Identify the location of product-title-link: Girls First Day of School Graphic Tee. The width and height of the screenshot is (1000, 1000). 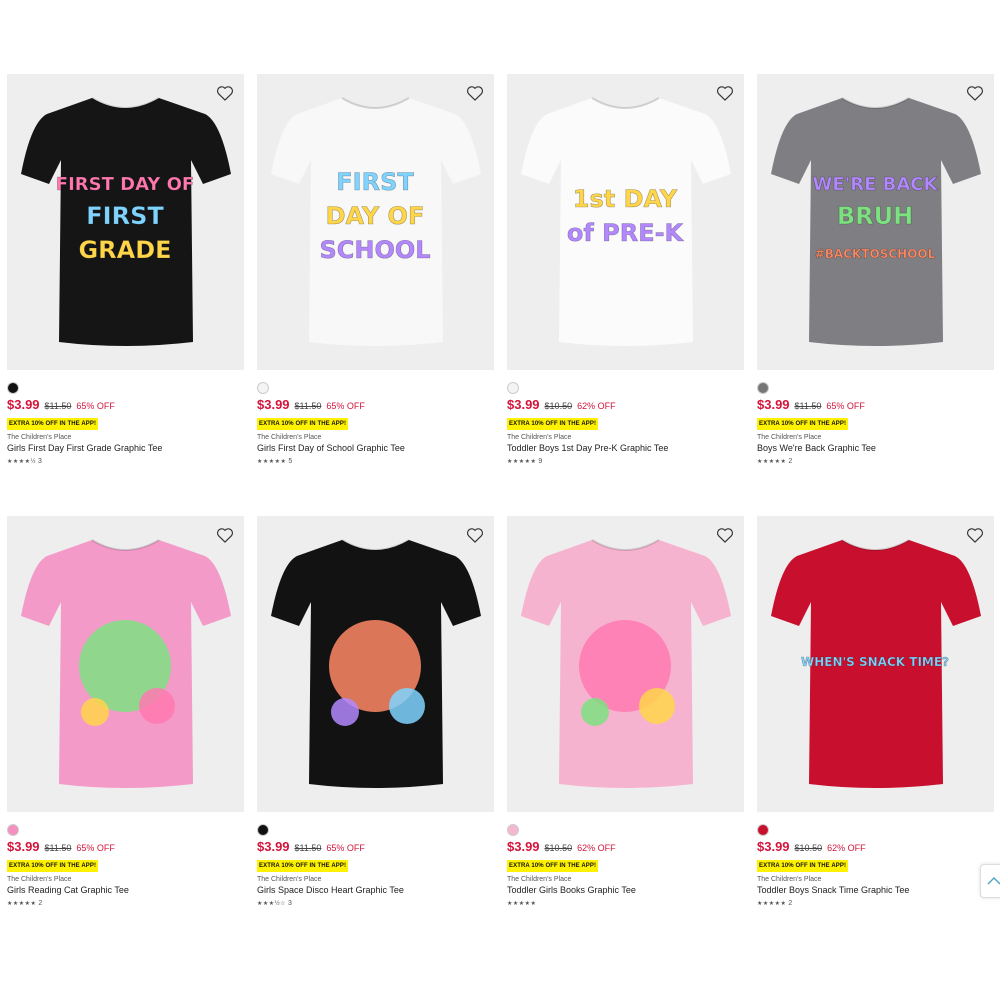
(375, 448).